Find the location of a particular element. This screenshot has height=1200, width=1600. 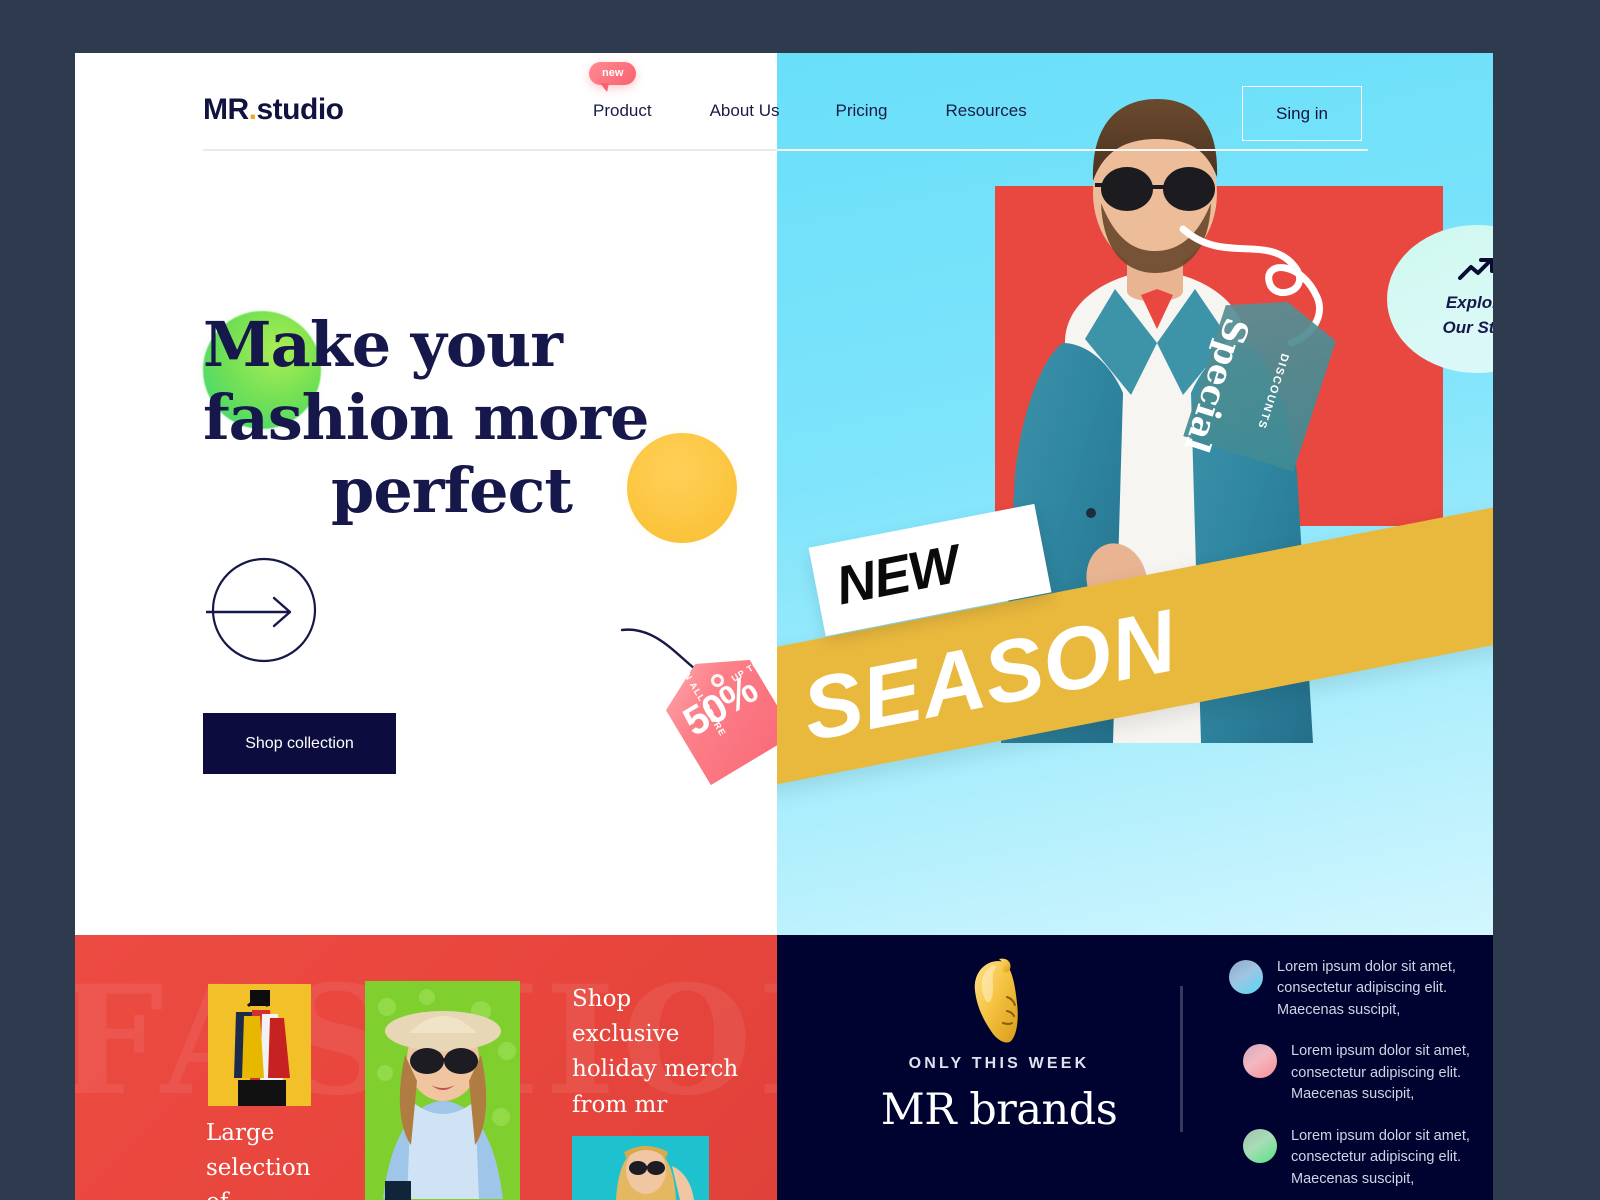

headline-line-1: Make your is located at coordinates (383, 344).